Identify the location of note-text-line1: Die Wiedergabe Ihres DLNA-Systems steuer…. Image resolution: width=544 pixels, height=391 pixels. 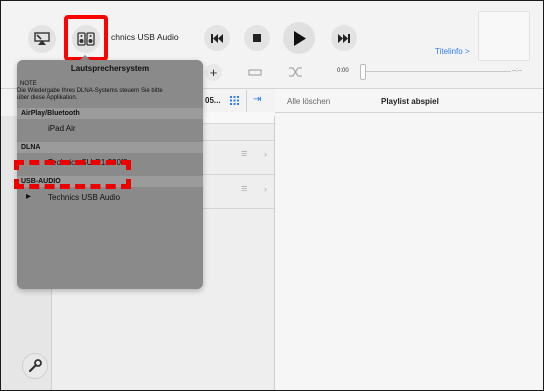
(90, 91).